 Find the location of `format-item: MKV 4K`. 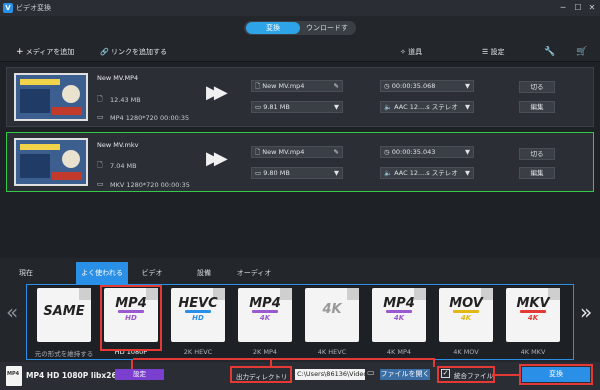

format-item: MKV 4K is located at coordinates (533, 315).